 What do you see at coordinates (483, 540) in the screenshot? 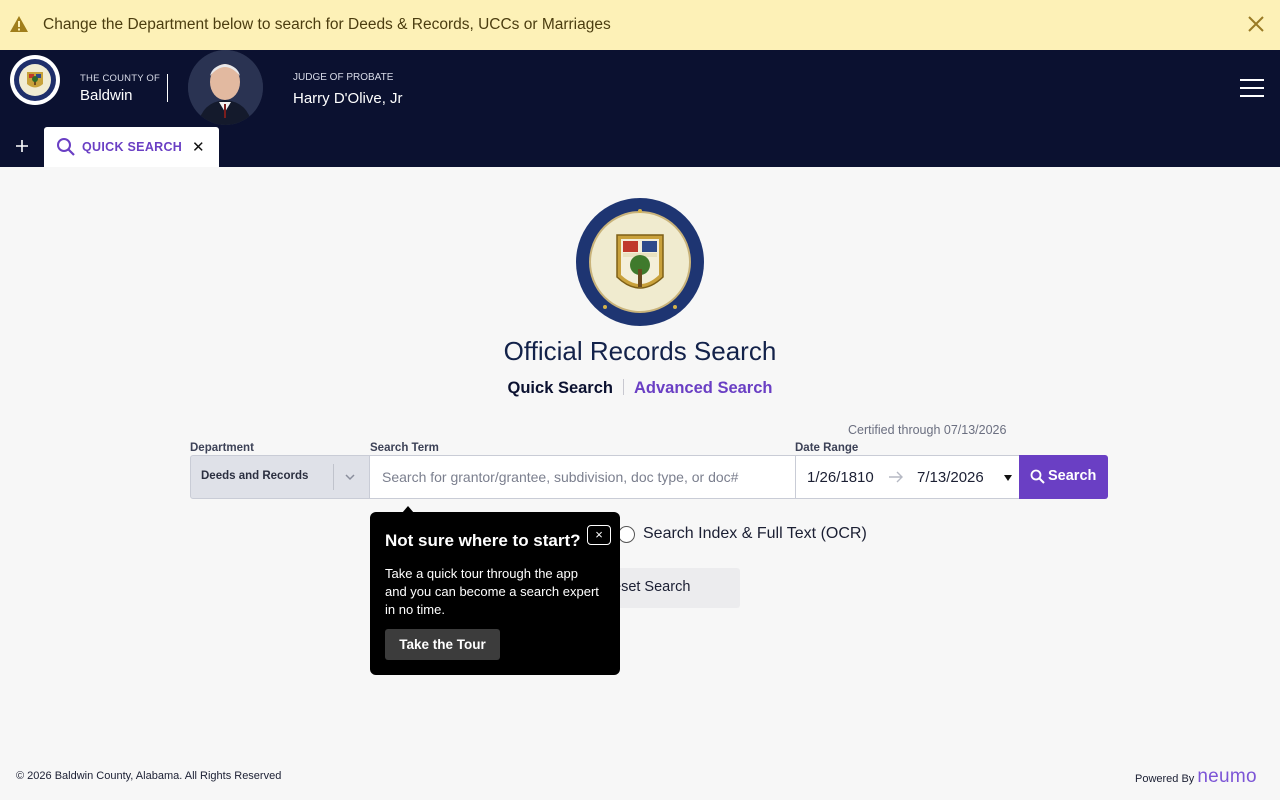
I see `tour-title: Not sure where to start?` at bounding box center [483, 540].